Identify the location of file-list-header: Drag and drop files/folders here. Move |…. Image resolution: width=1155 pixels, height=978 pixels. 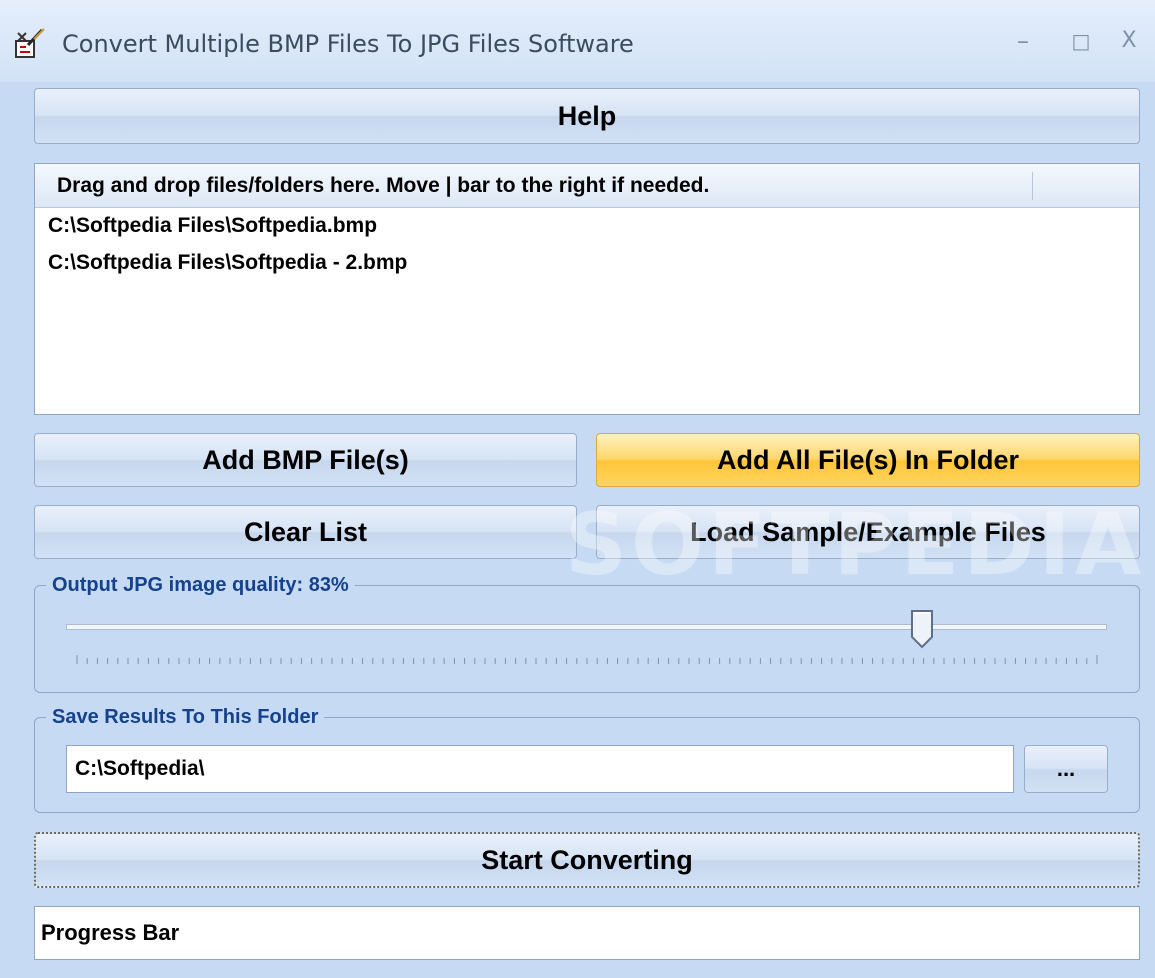
(587, 186).